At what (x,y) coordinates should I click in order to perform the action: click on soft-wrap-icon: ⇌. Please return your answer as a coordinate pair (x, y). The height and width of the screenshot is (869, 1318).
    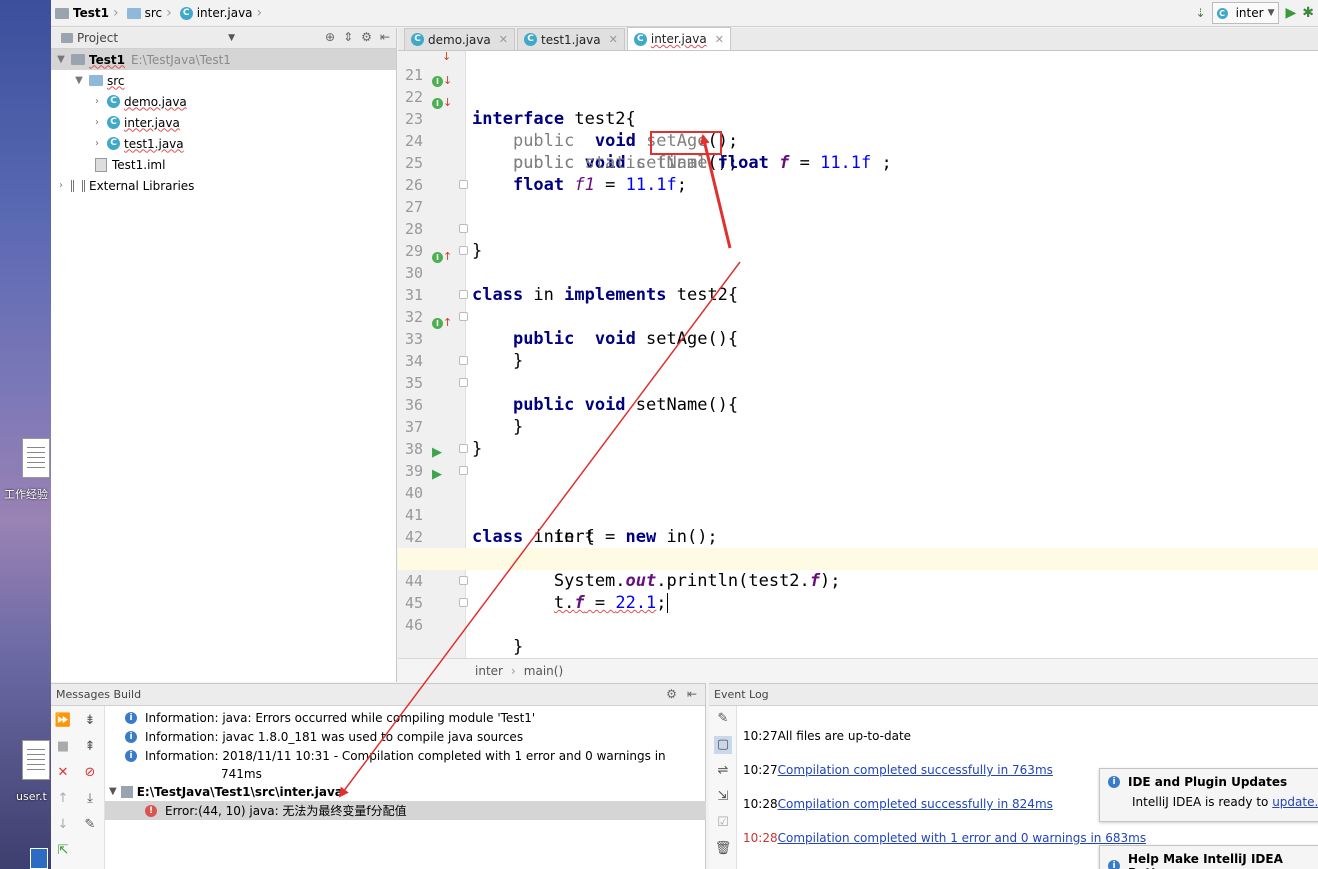
    Looking at the image, I should click on (723, 771).